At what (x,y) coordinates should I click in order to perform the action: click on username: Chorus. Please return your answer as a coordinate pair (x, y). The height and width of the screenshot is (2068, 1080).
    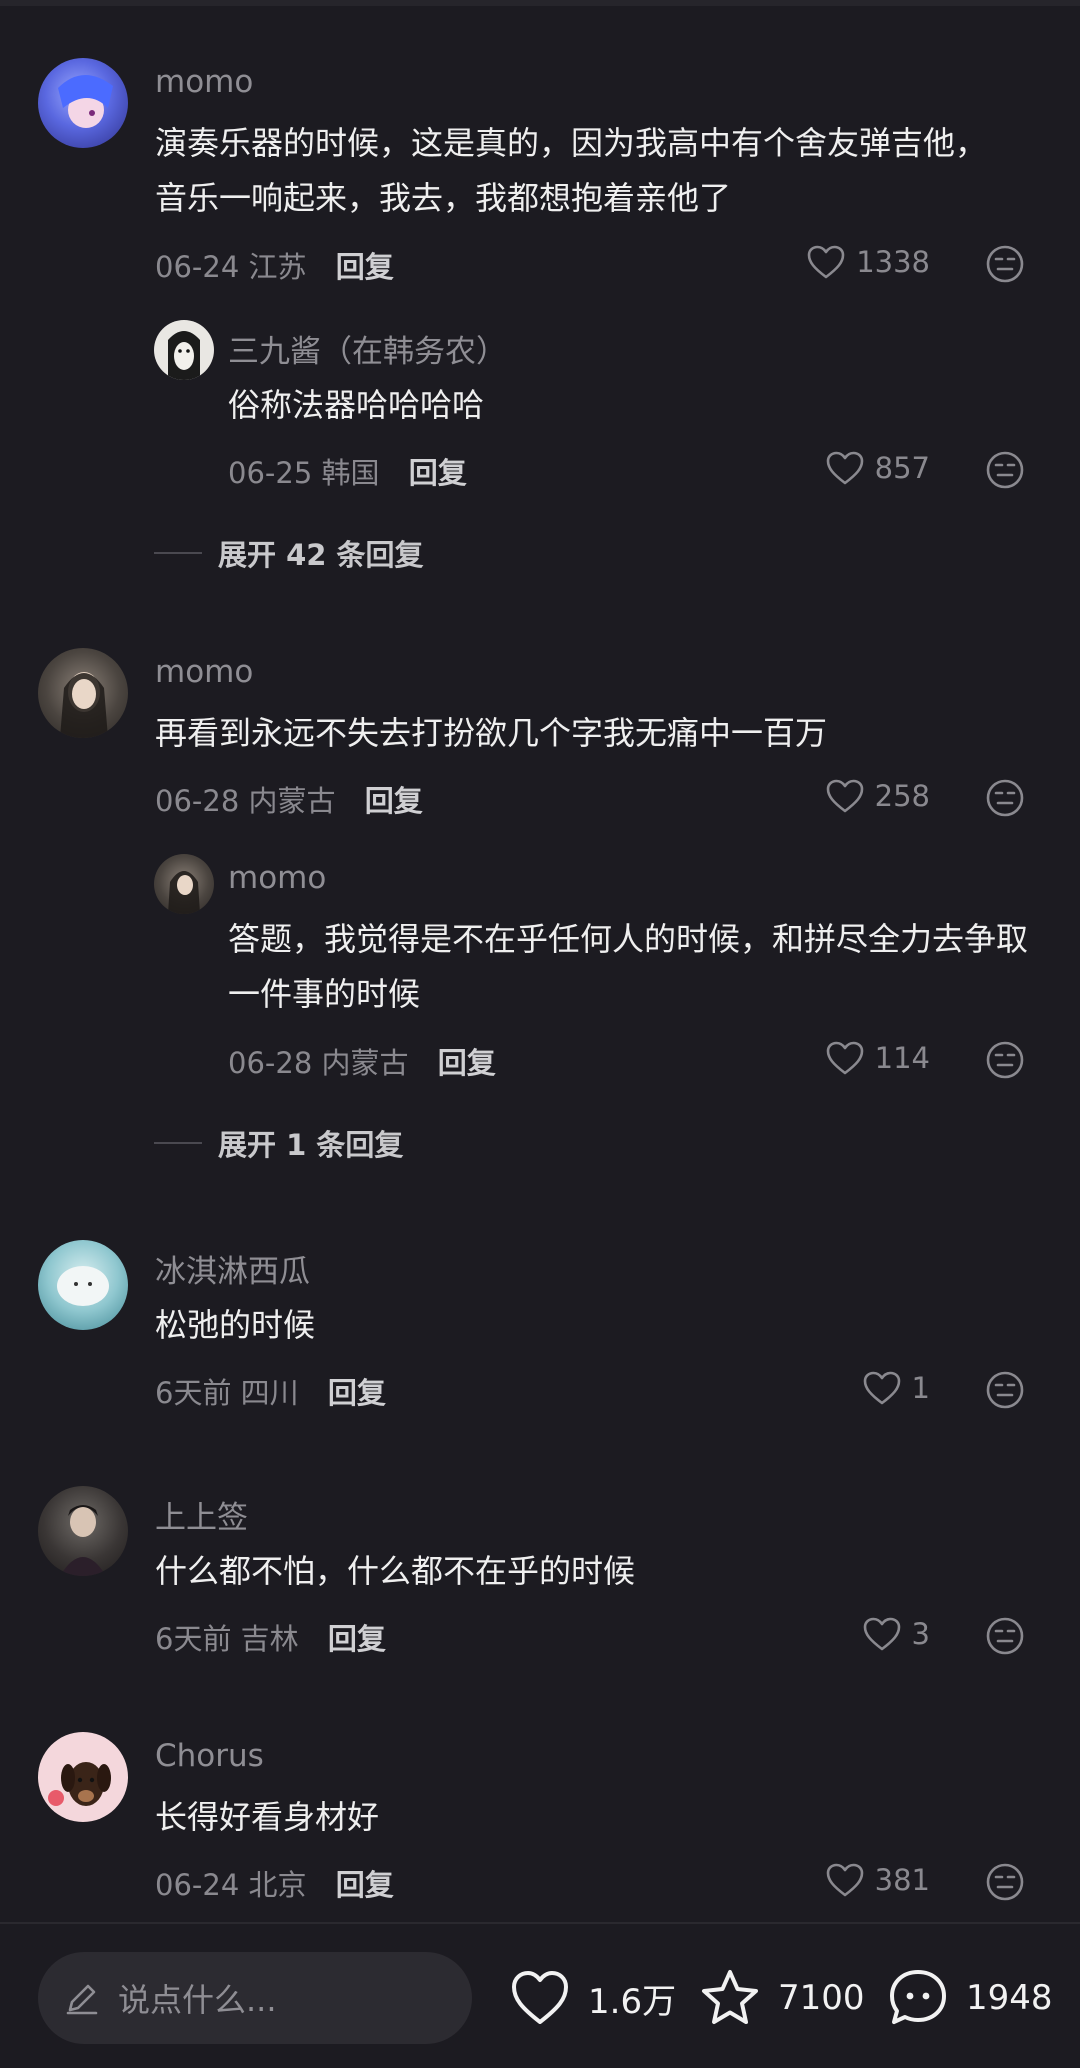
    Looking at the image, I should click on (209, 1756).